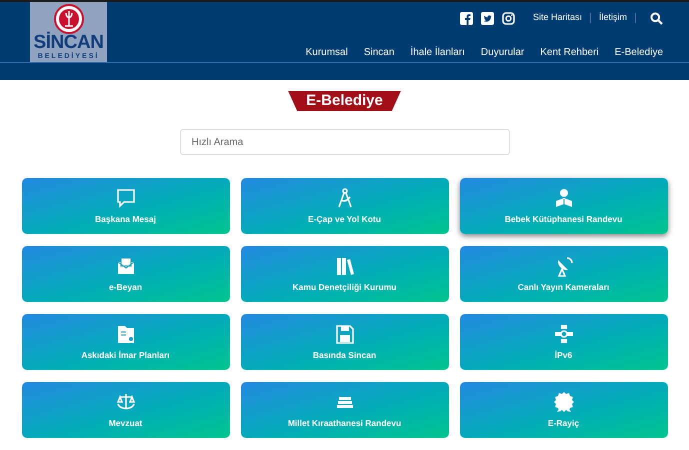 The image size is (689, 450). I want to click on service-tile: E-Rayiç, so click(564, 410).